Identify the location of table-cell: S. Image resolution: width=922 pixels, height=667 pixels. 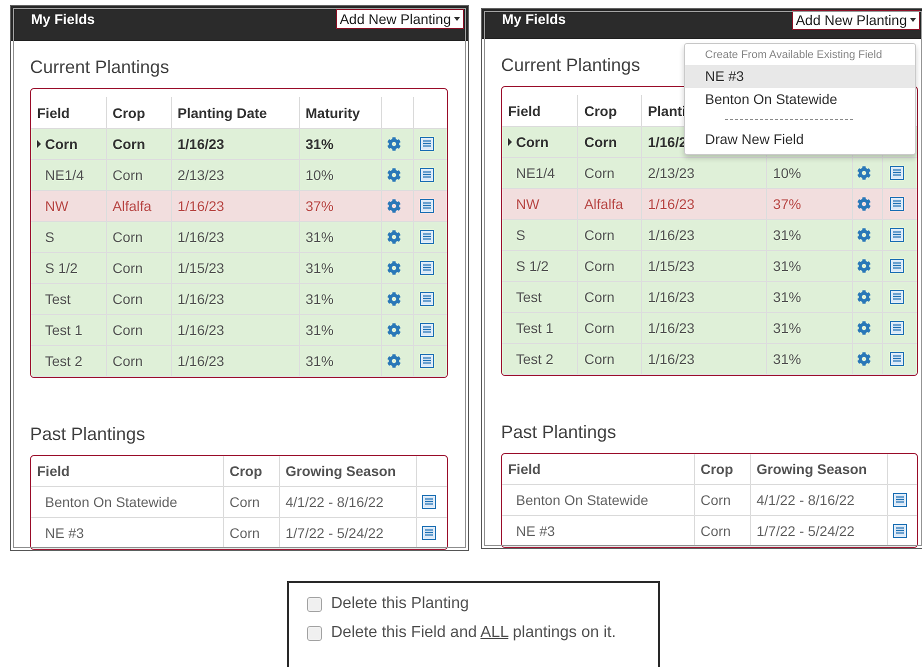
(49, 237).